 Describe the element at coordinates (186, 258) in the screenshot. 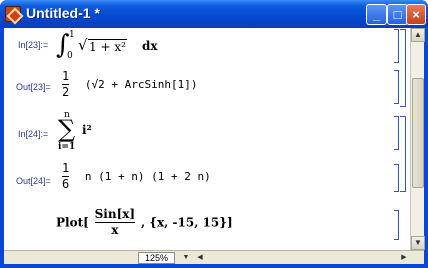

I see `zoom-arrow-icon: ▼` at that location.